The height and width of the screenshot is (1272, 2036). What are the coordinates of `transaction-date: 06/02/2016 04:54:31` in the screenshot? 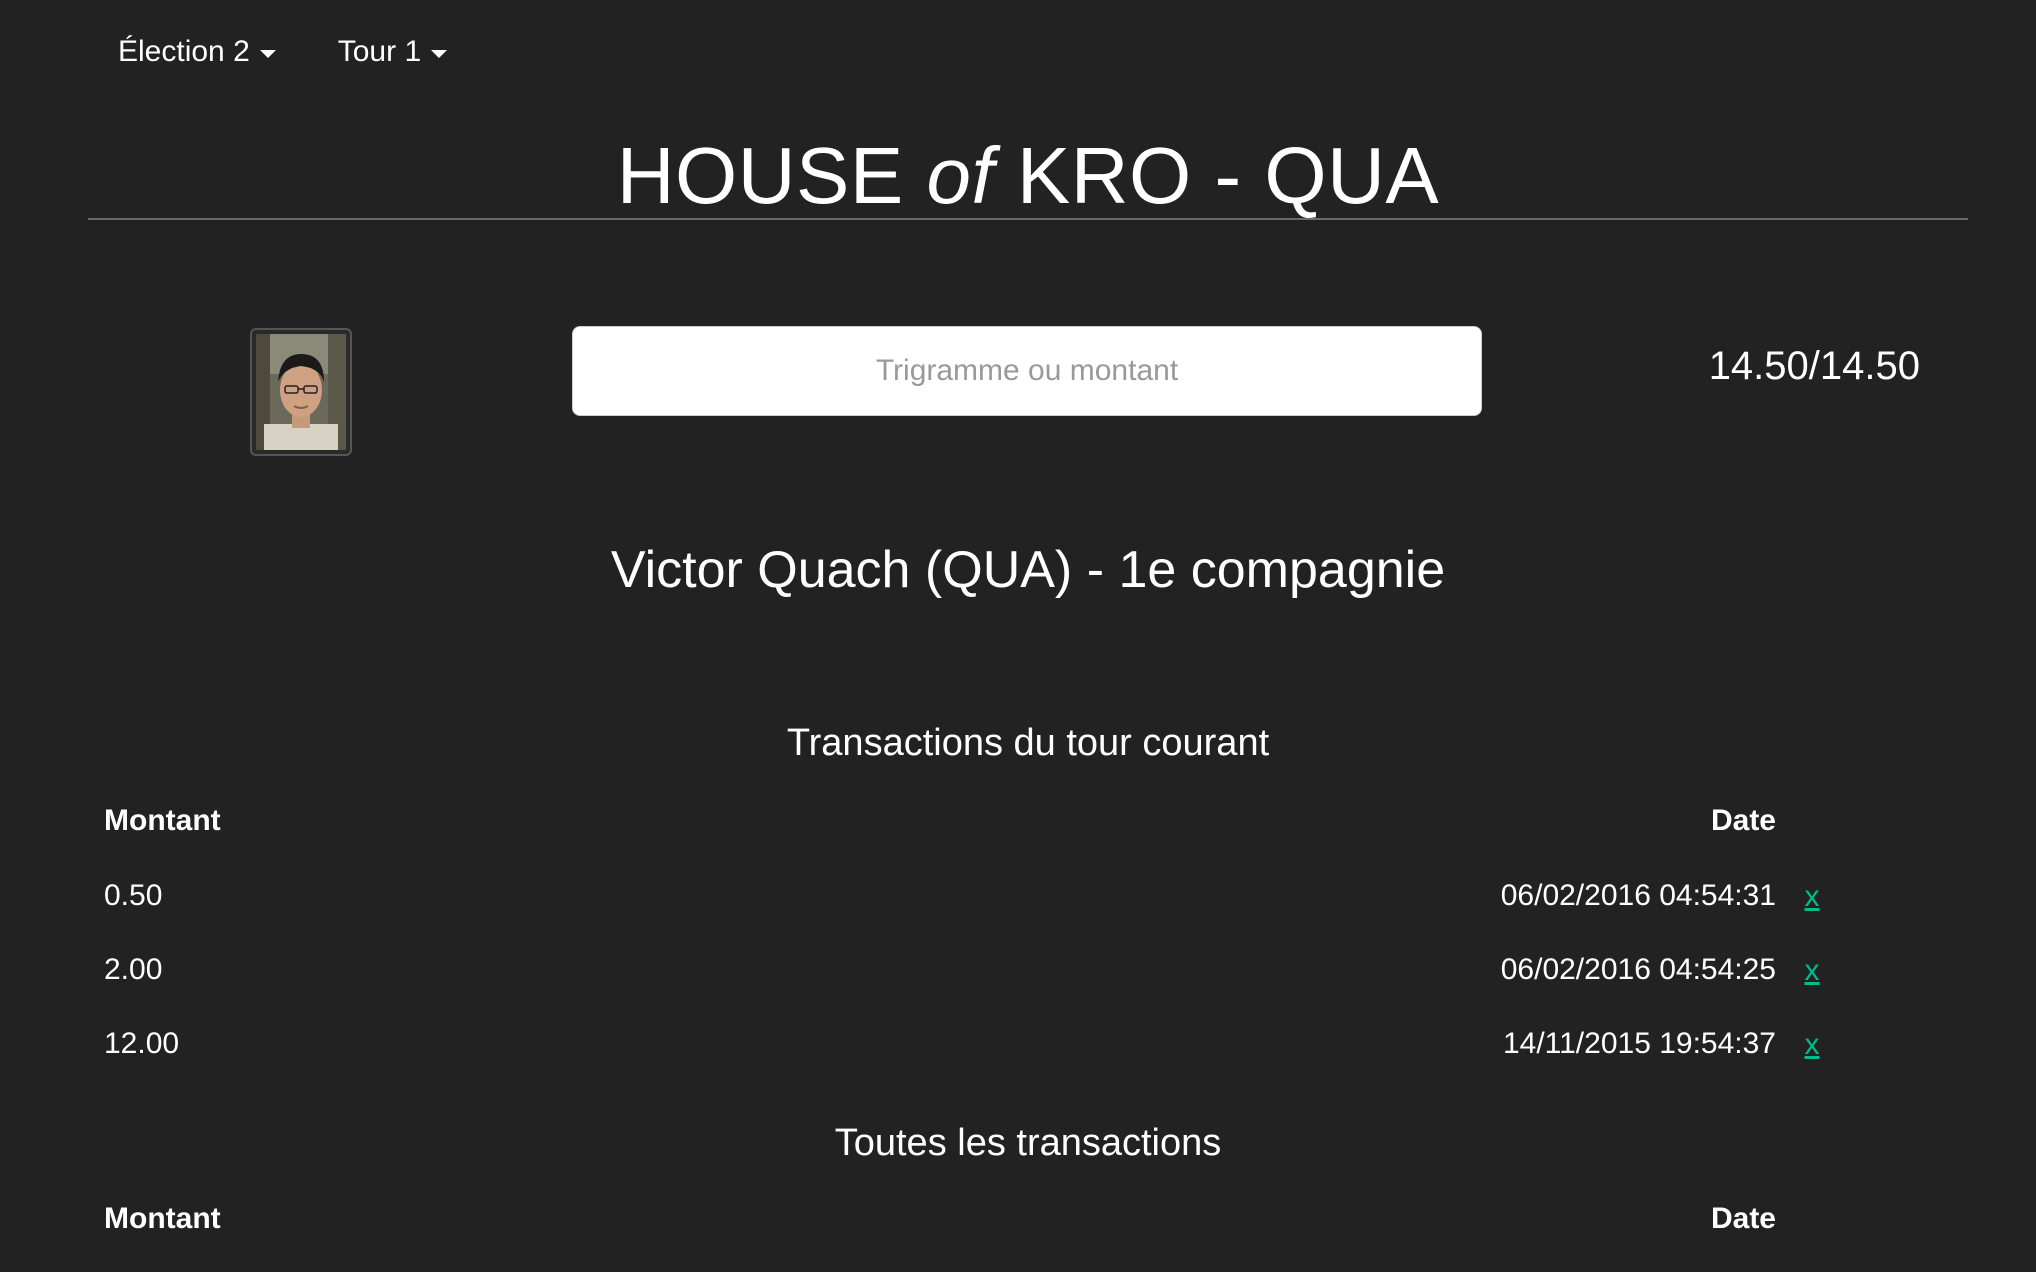 It's located at (1638, 895).